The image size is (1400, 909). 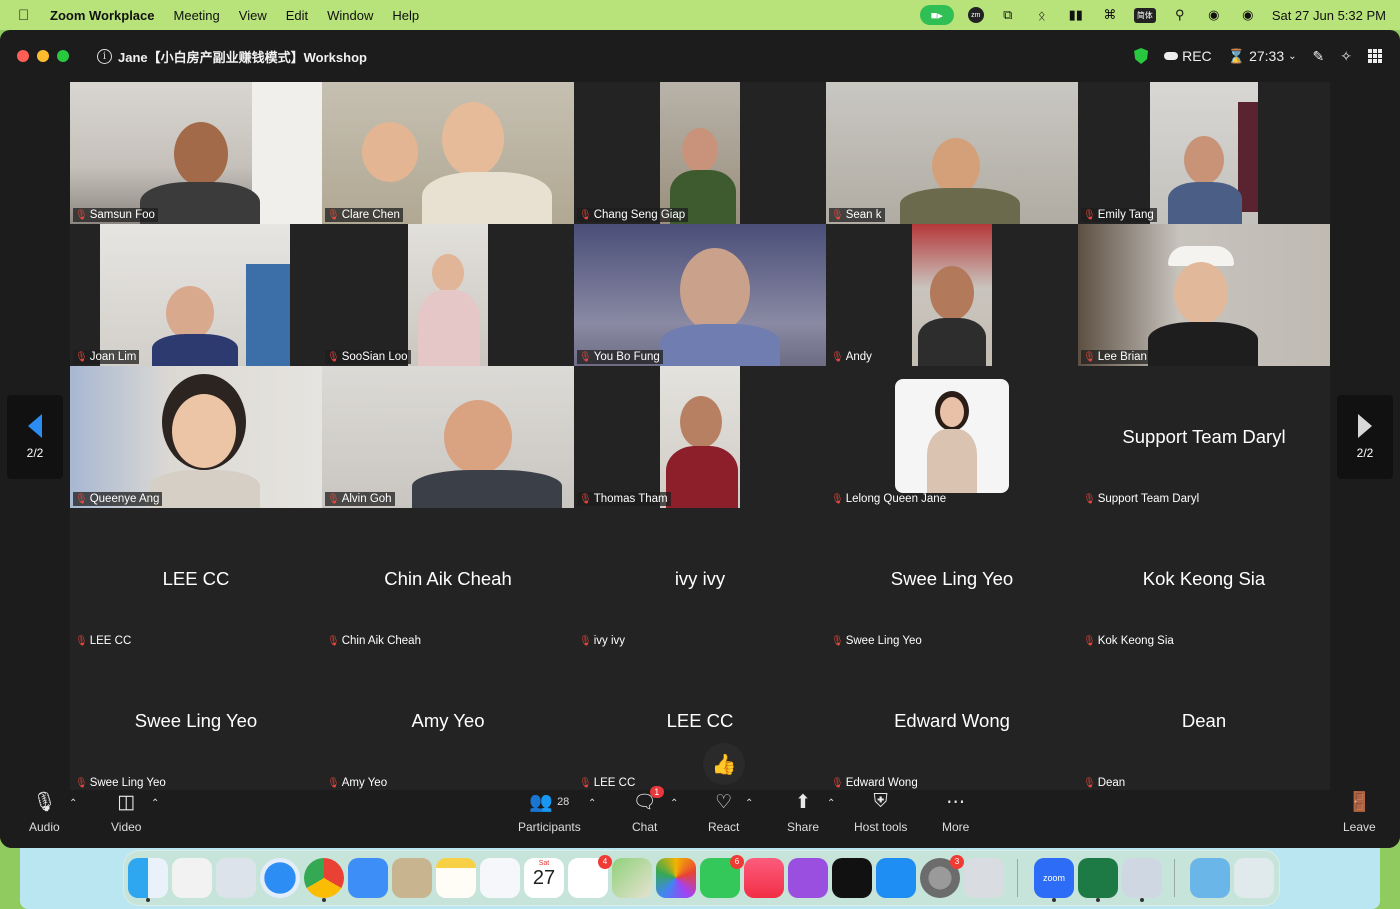 I want to click on siri-icon: ◉, so click(x=1214, y=15).